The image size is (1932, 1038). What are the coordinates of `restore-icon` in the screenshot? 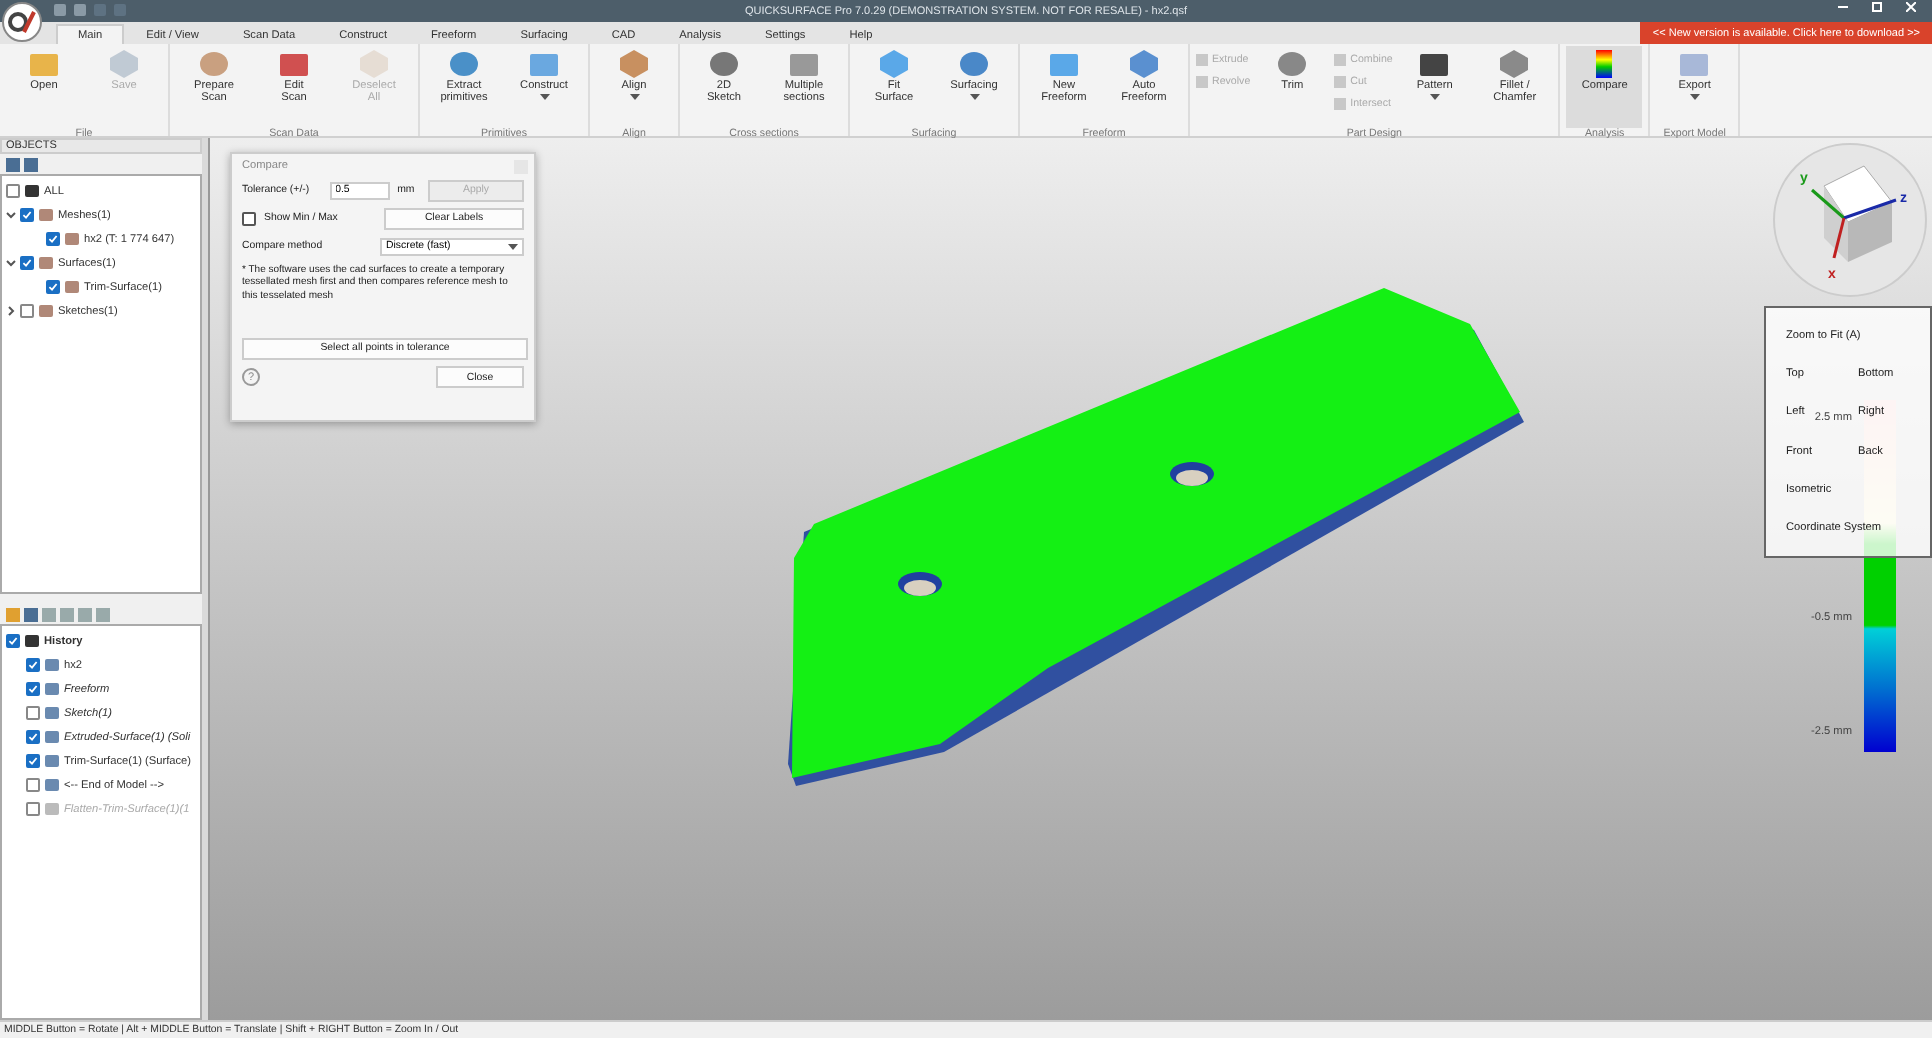 It's located at (1877, 7).